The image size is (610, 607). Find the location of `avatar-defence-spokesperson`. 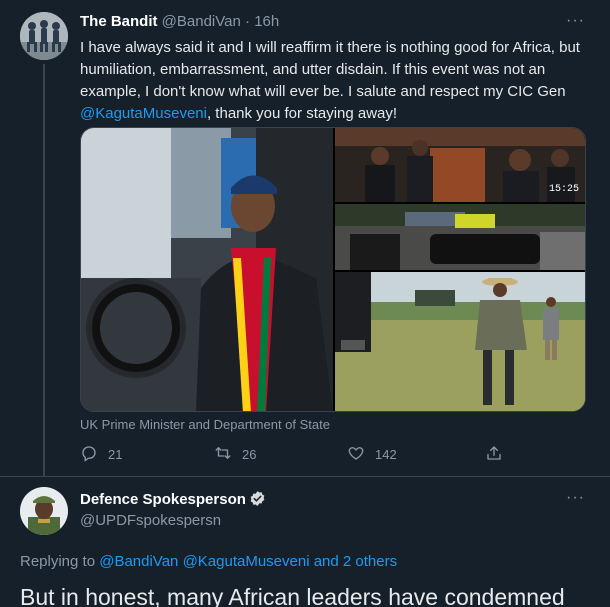

avatar-defence-spokesperson is located at coordinates (44, 511).